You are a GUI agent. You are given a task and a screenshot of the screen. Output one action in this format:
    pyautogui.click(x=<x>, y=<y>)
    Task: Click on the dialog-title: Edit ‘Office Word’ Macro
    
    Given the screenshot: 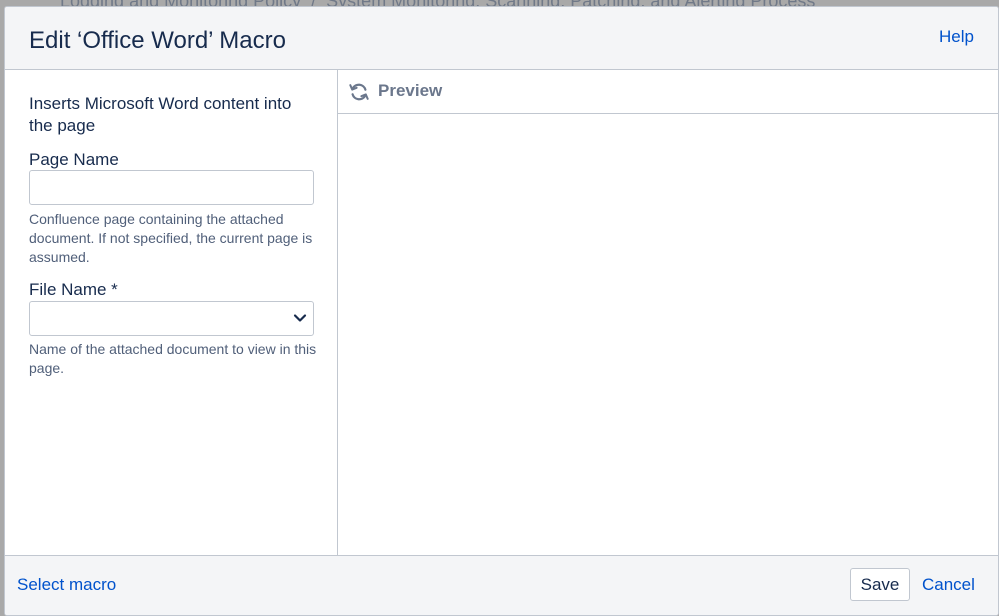 What is the action you would take?
    pyautogui.click(x=157, y=40)
    